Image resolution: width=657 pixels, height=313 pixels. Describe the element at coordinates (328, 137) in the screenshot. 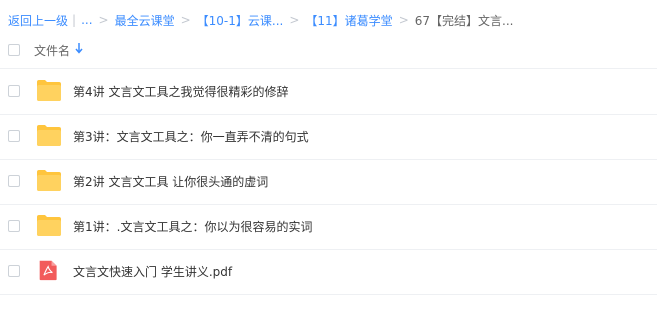

I see `file-row: 第3讲：文言文工具之：你一直弄不清的句式` at that location.